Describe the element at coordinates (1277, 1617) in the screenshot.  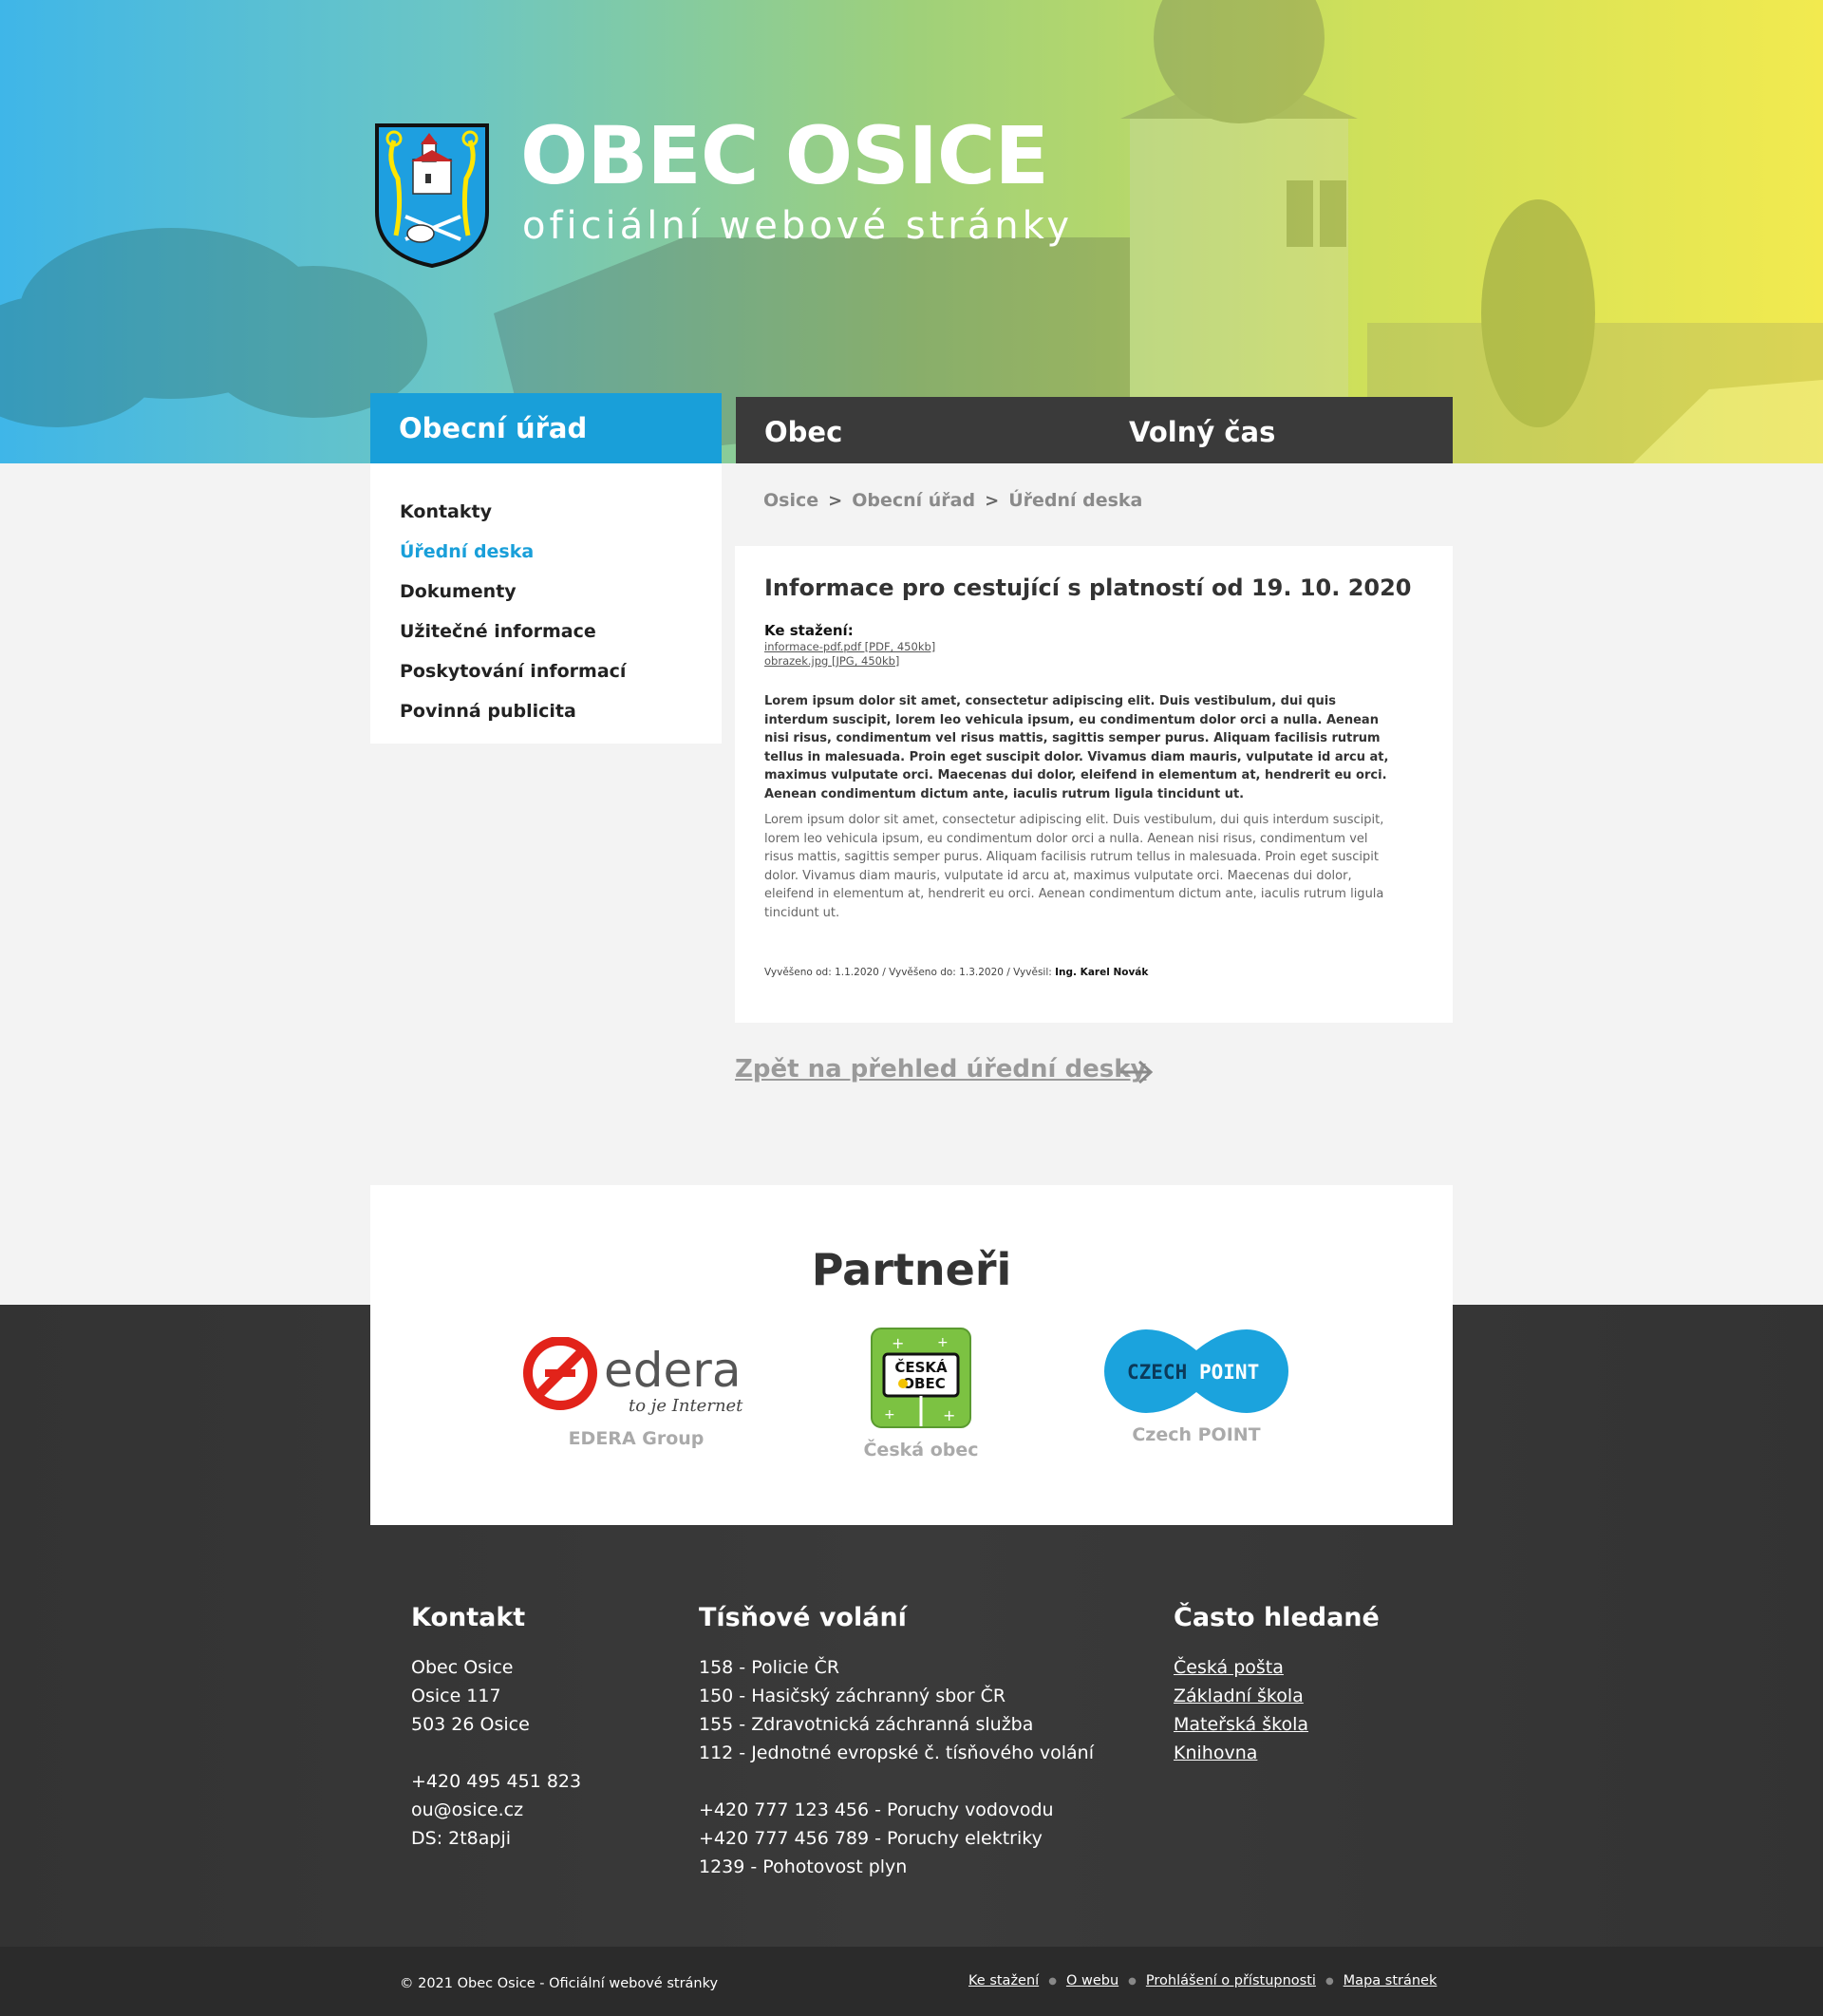
I see `footer-frequent-heading: Často hledané` at that location.